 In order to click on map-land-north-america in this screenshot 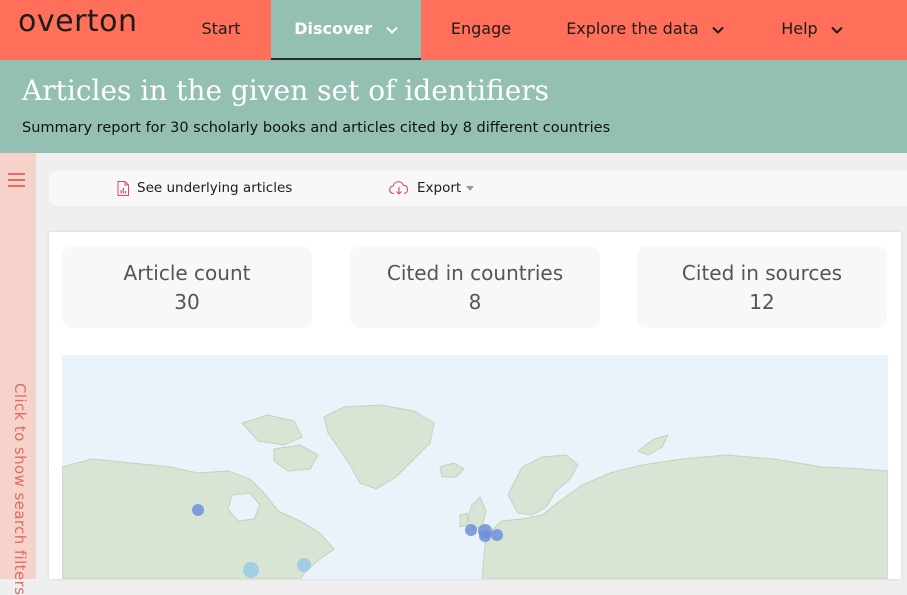, I will do `click(198, 518)`.